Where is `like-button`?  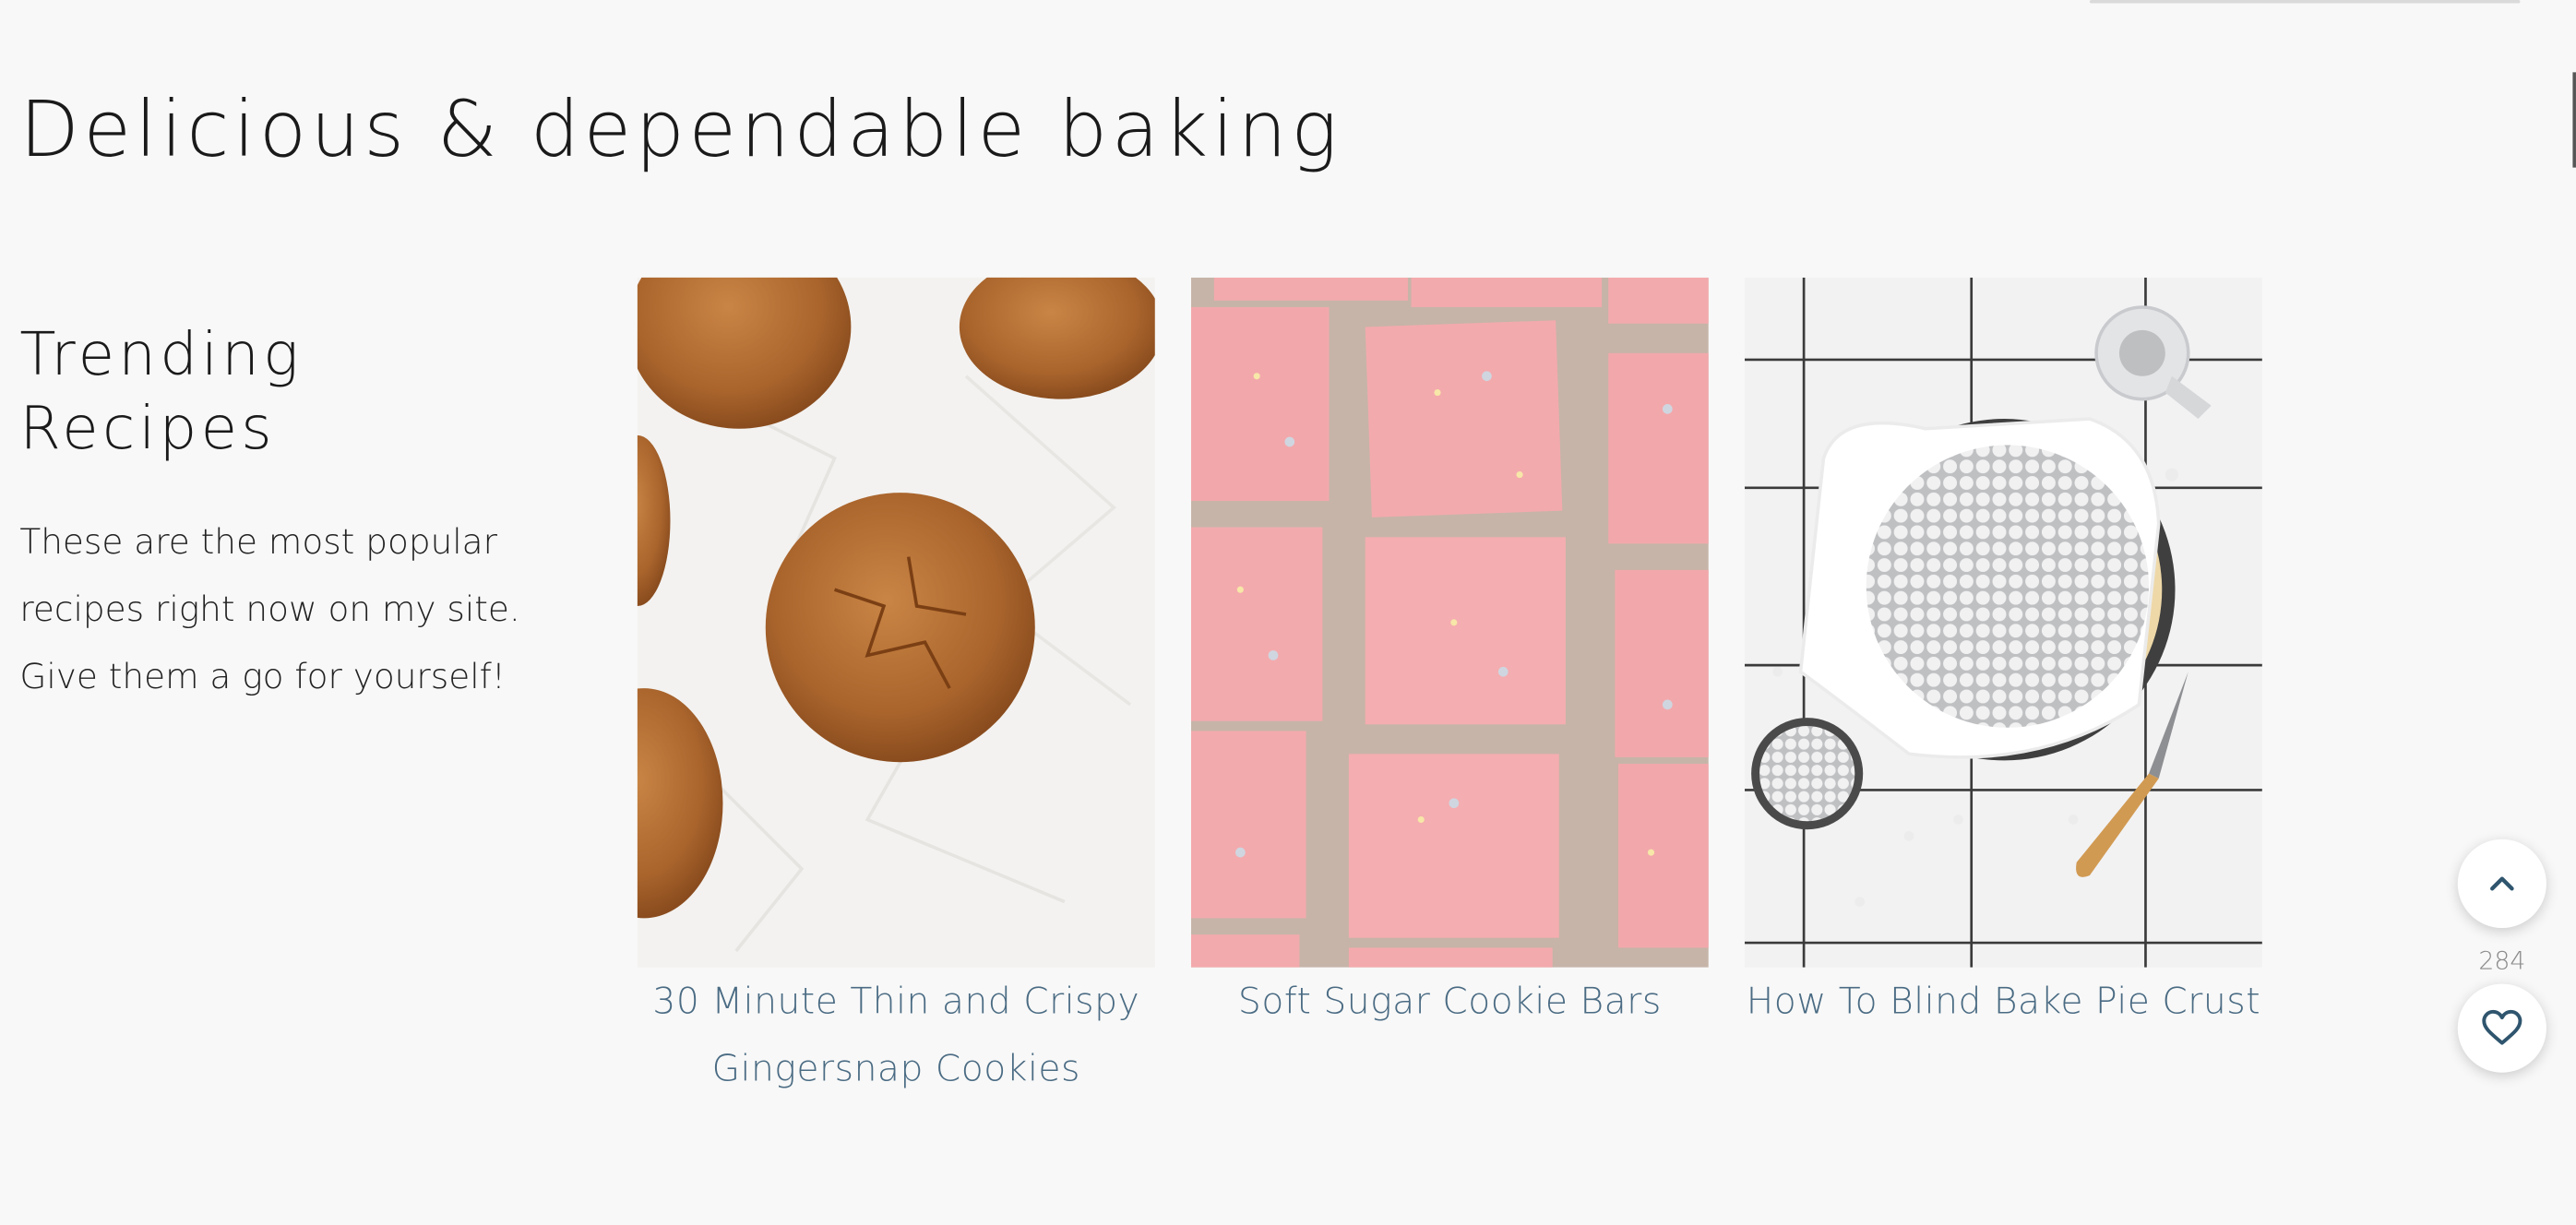 like-button is located at coordinates (2501, 1028).